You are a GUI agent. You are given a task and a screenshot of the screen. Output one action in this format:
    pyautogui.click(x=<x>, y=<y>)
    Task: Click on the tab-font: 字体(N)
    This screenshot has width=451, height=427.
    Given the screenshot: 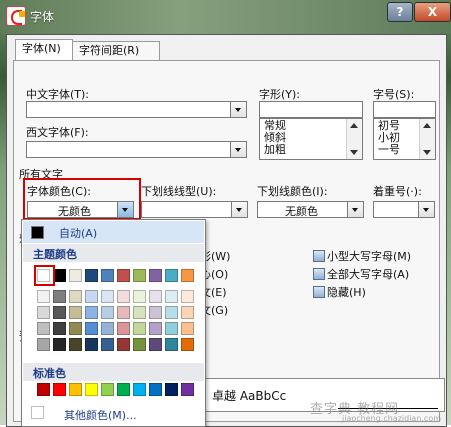 What is the action you would take?
    pyautogui.click(x=44, y=50)
    